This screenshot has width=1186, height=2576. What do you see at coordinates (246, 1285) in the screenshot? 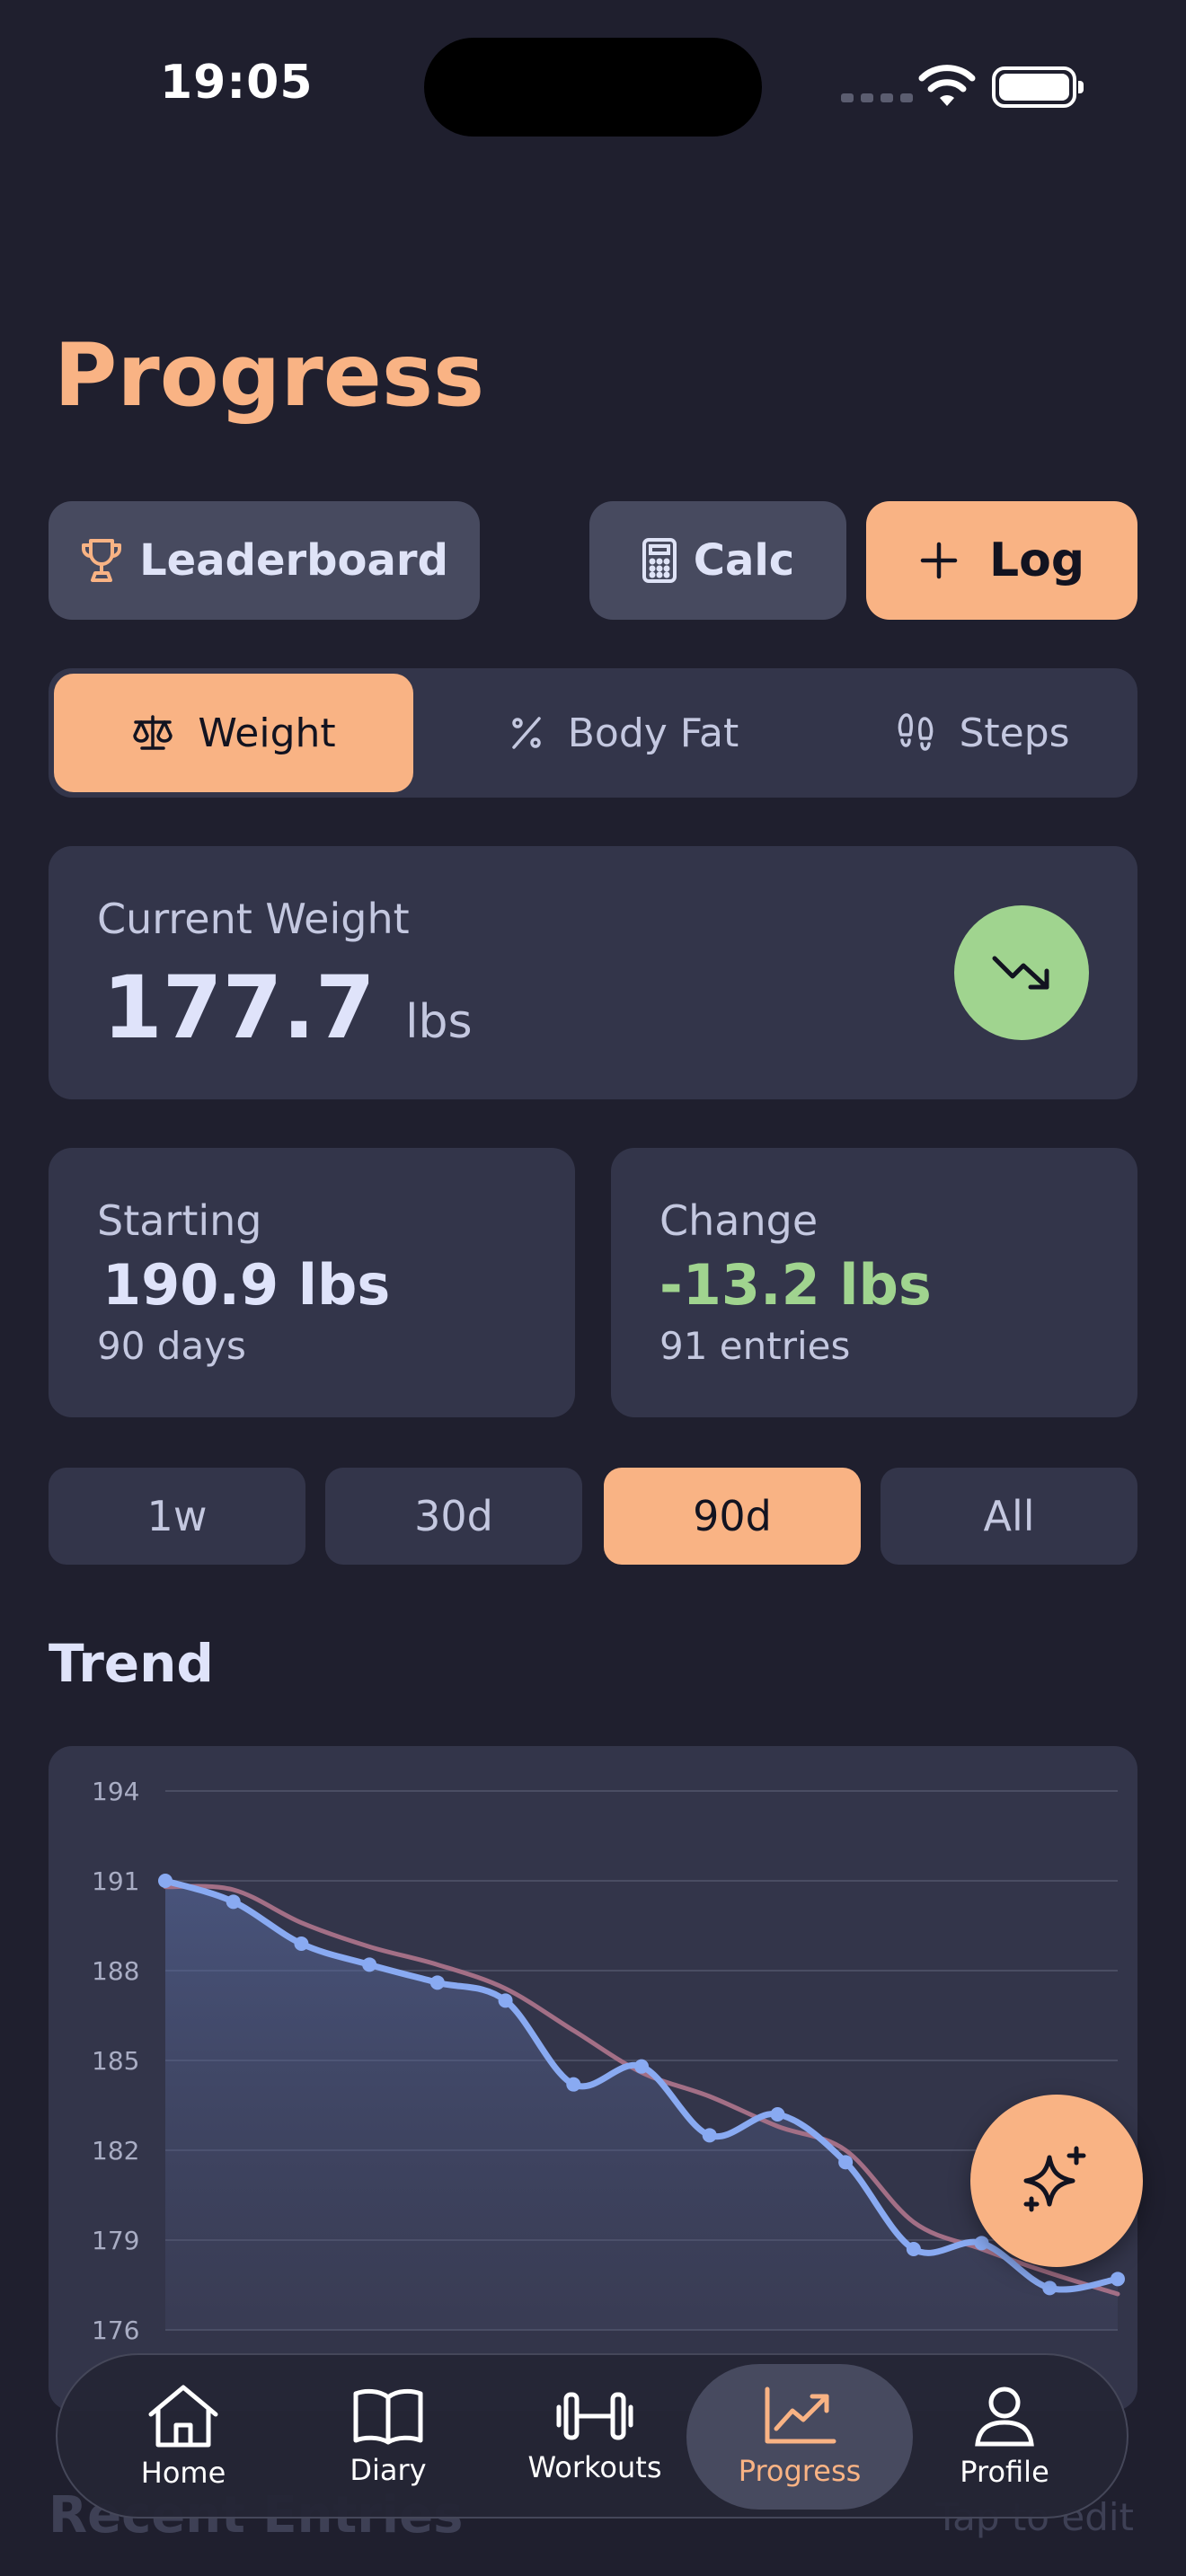
I see `starting-value: 190.9 lbs` at bounding box center [246, 1285].